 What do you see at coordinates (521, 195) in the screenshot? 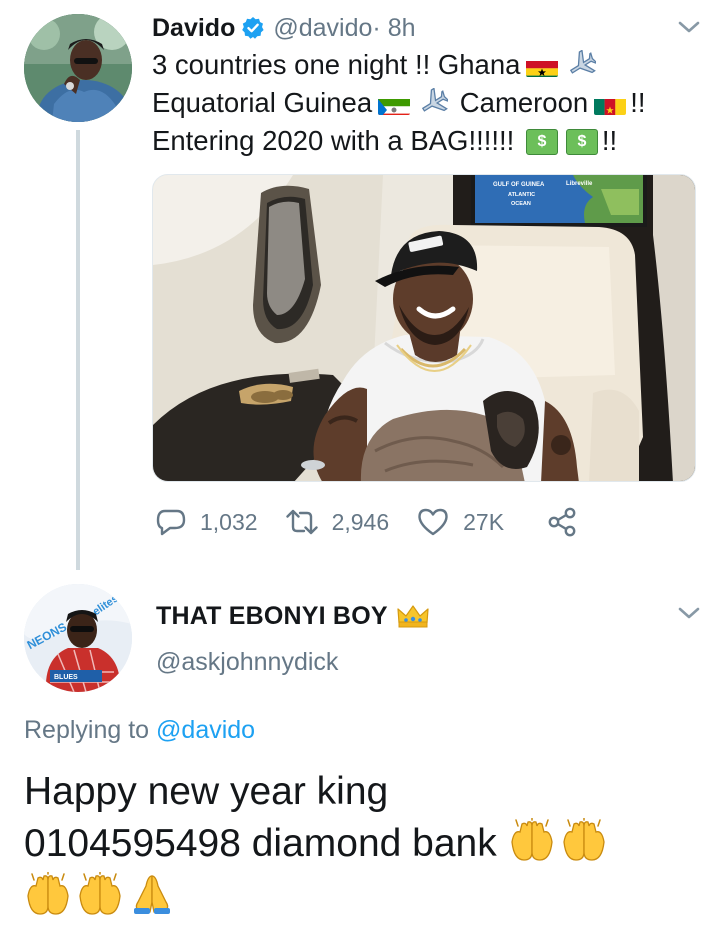
I see `screen-text-atlantic: ATLANTIC` at bounding box center [521, 195].